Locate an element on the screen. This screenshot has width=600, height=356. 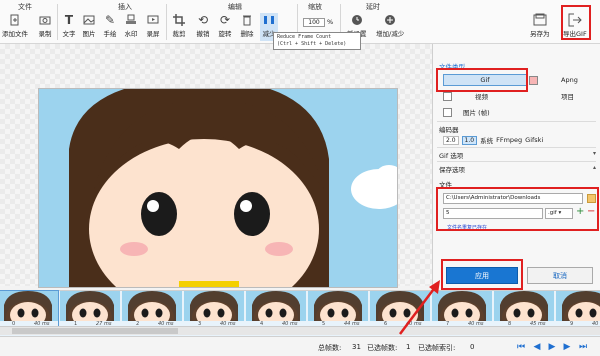
type-project-label: 项目 is located at coordinates (567, 97).